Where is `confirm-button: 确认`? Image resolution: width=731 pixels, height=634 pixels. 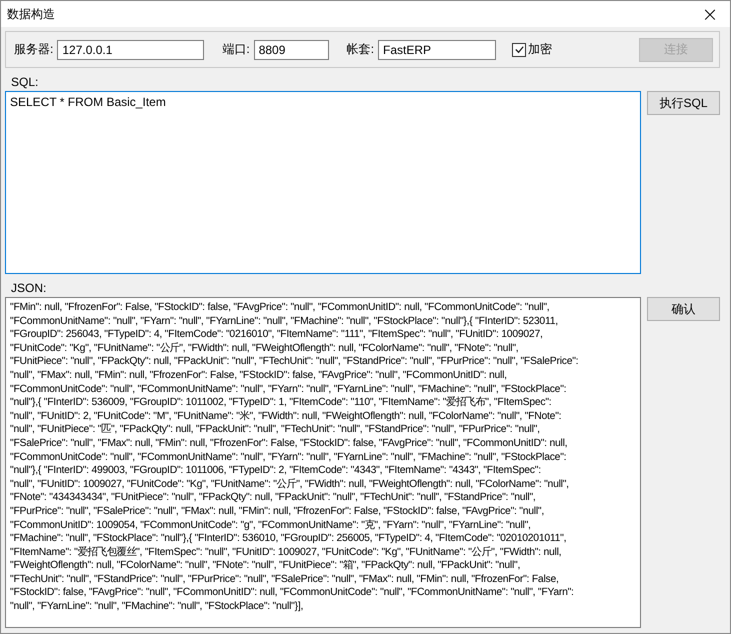 confirm-button: 确认 is located at coordinates (683, 309).